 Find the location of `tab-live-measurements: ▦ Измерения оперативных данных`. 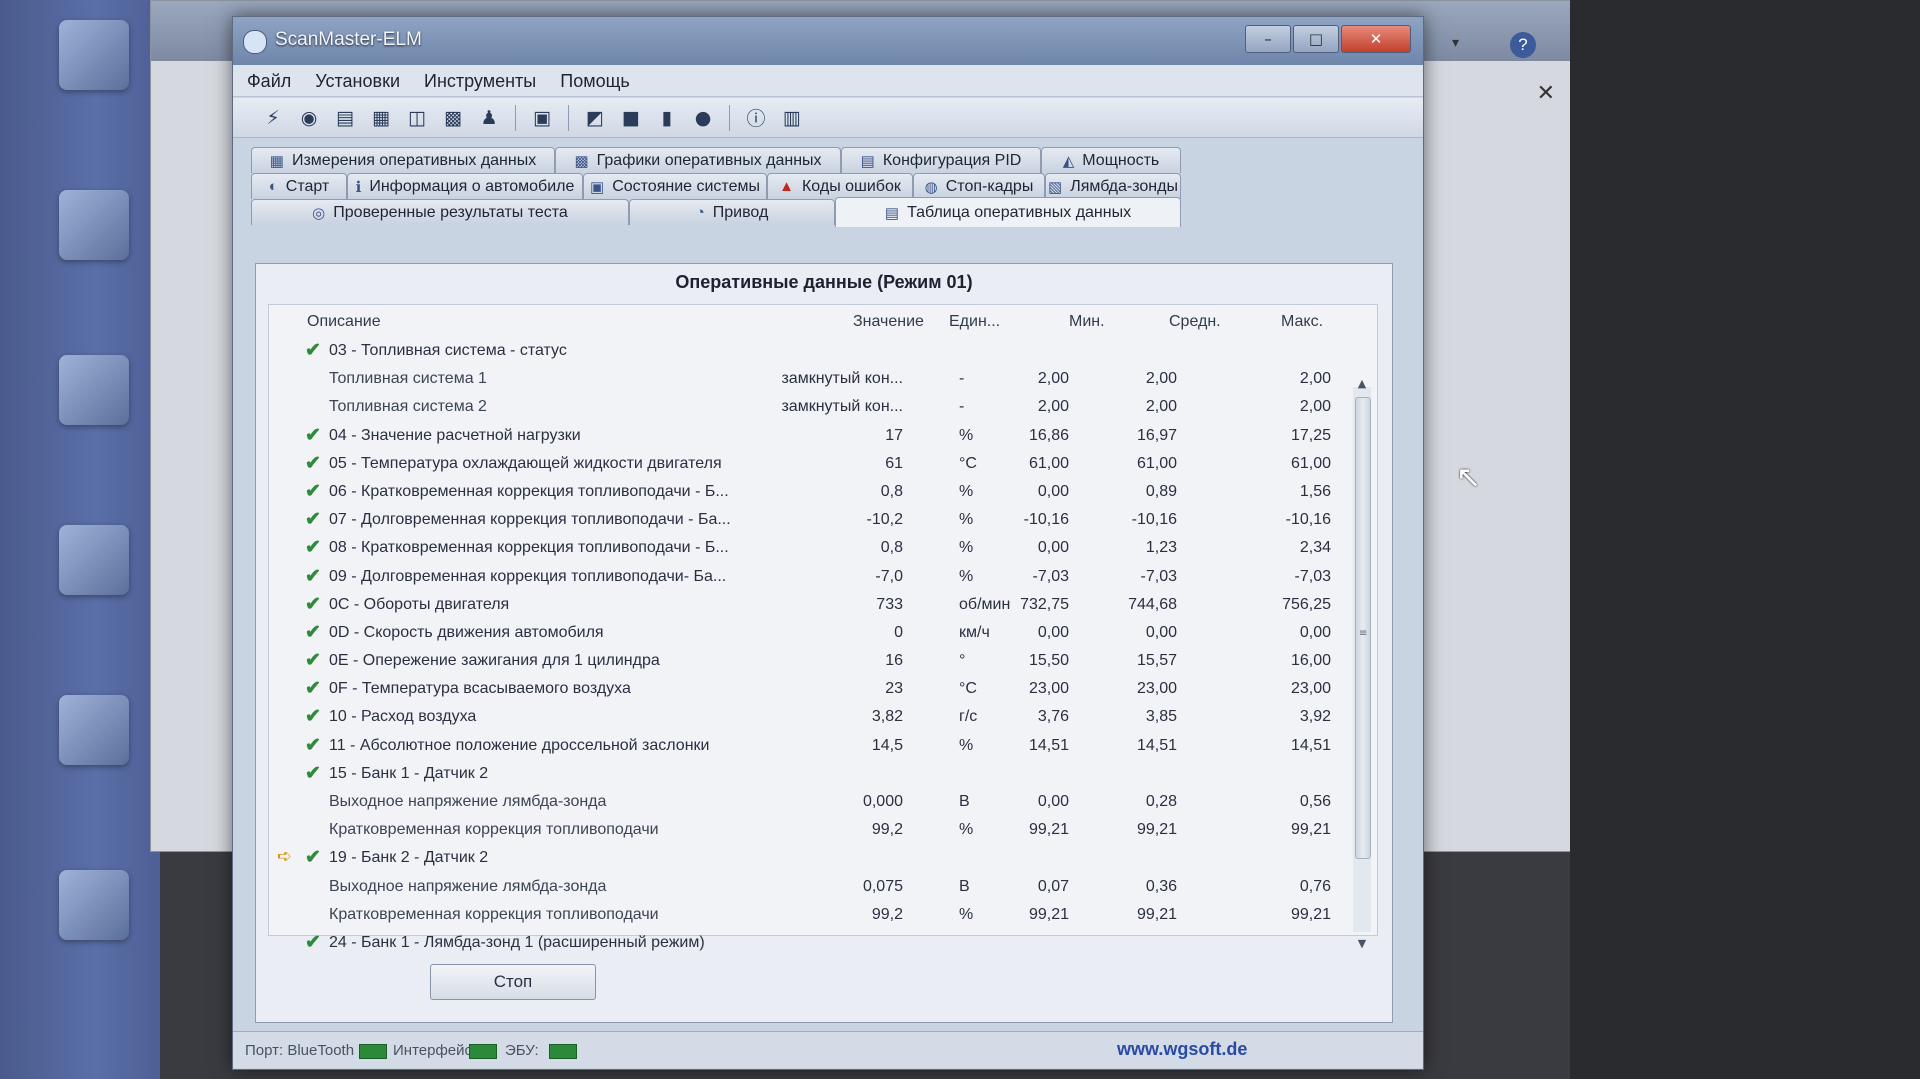

tab-live-measurements: ▦ Измерения оперативных данных is located at coordinates (403, 160).